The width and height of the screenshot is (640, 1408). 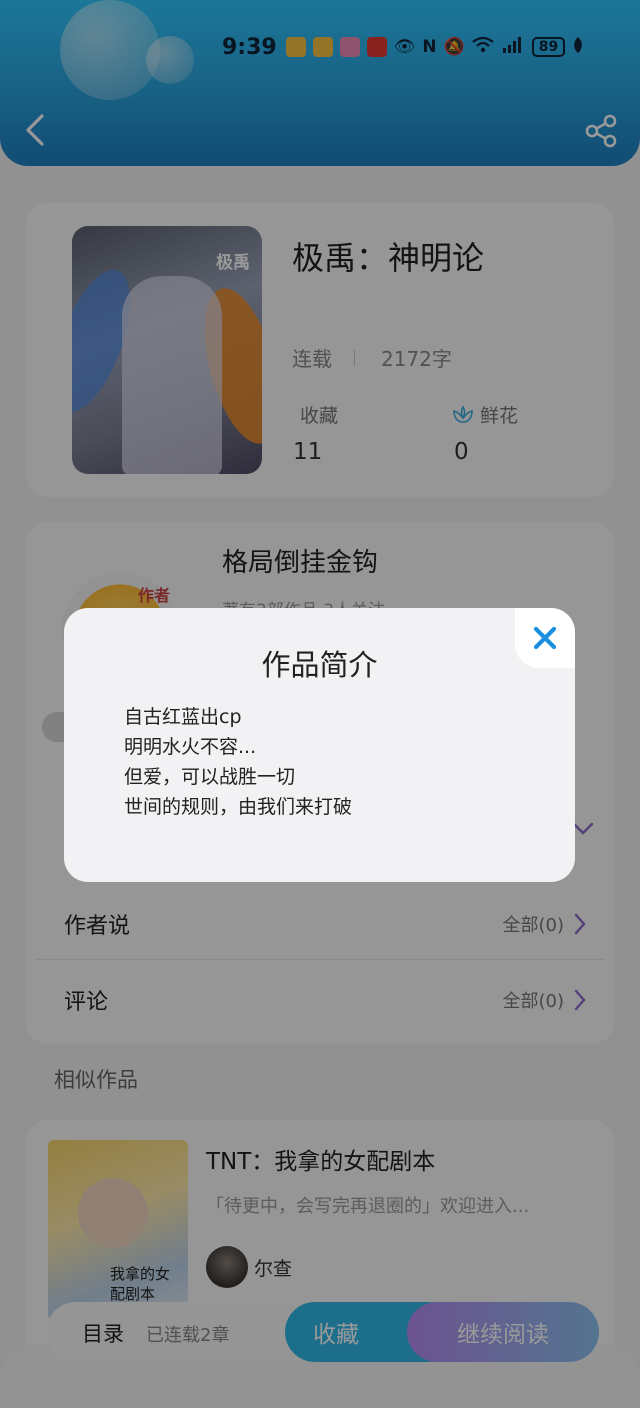 I want to click on close-button, so click(x=545, y=638).